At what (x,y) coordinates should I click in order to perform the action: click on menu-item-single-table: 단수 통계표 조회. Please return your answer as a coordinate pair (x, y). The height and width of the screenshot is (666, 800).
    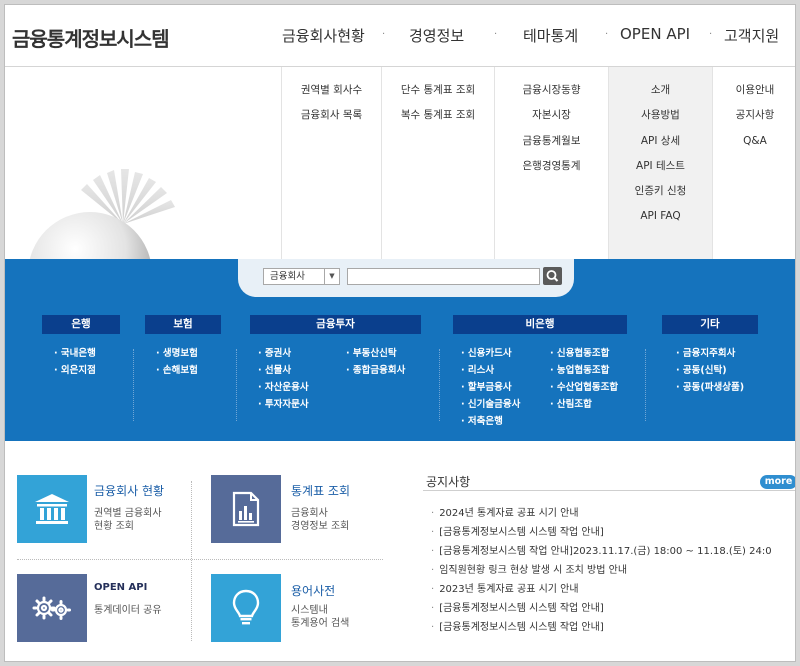
    Looking at the image, I should click on (438, 90).